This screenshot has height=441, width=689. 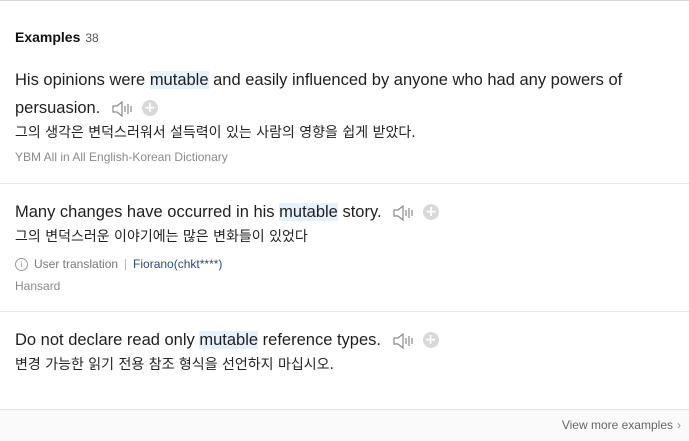 What do you see at coordinates (359, 212) in the screenshot?
I see `sentence-text: story.` at bounding box center [359, 212].